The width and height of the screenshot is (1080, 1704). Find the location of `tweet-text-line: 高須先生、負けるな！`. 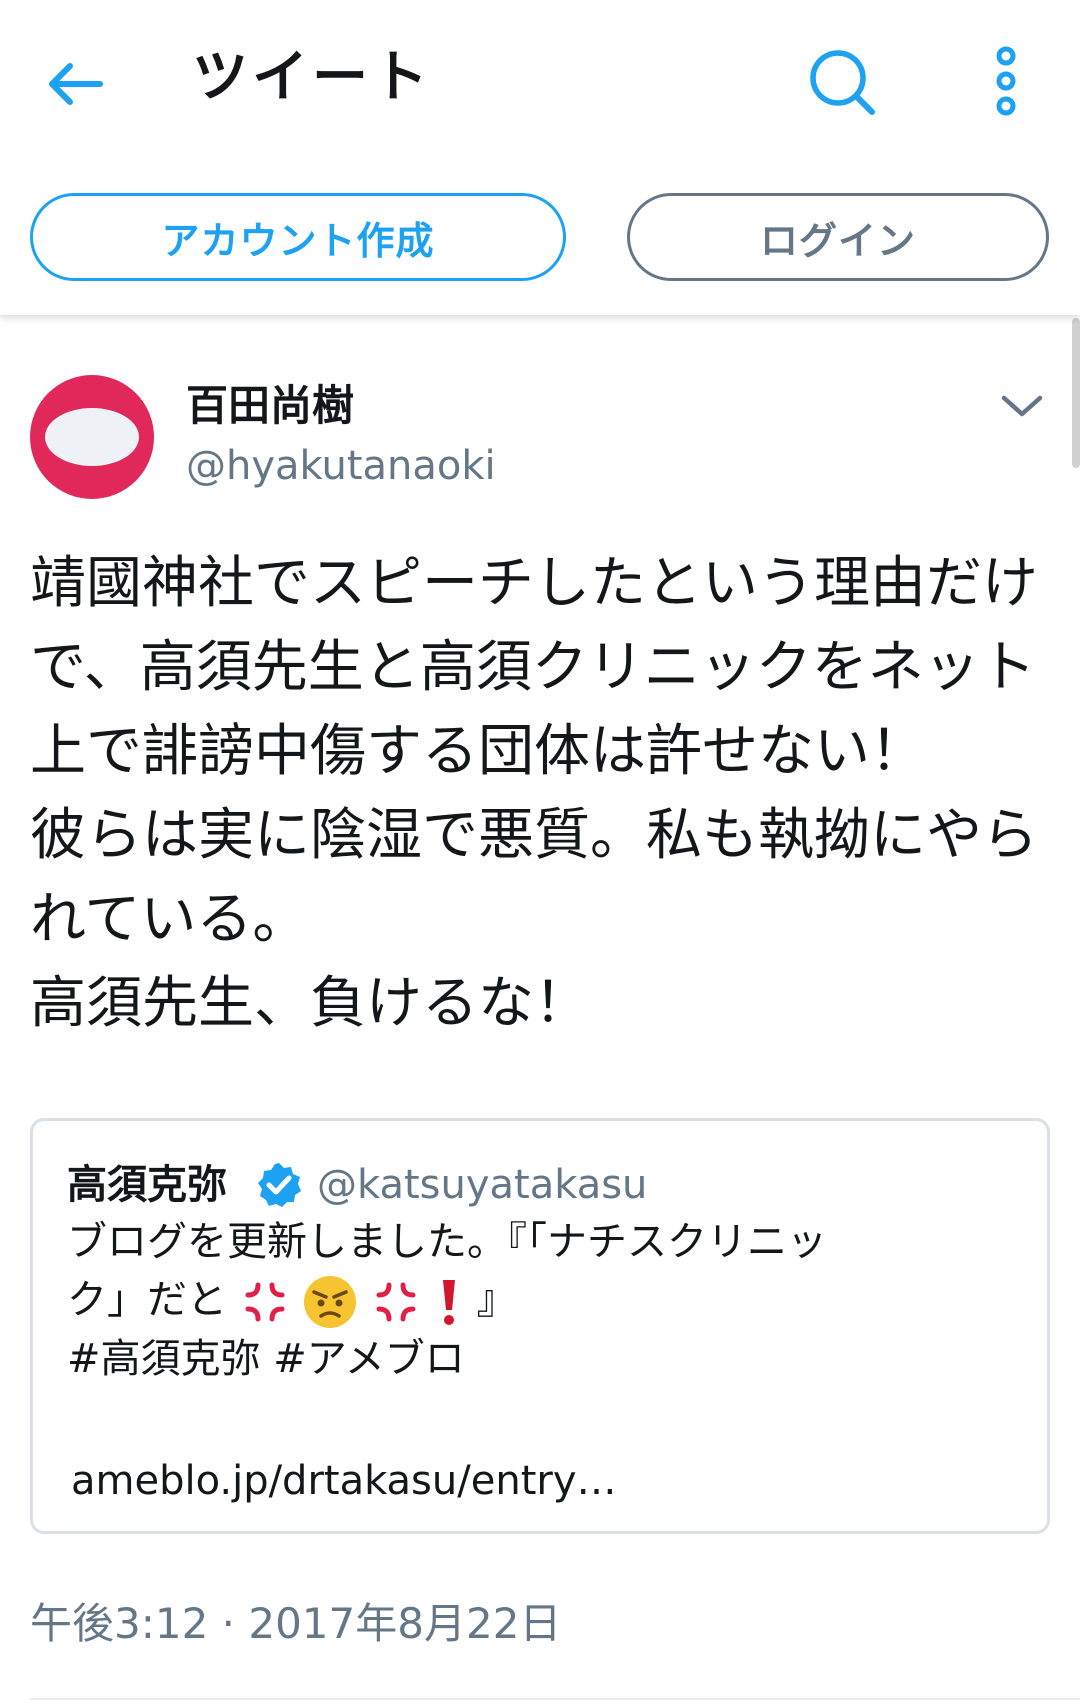

tweet-text-line: 高須先生、負けるな！ is located at coordinates (310, 1003).